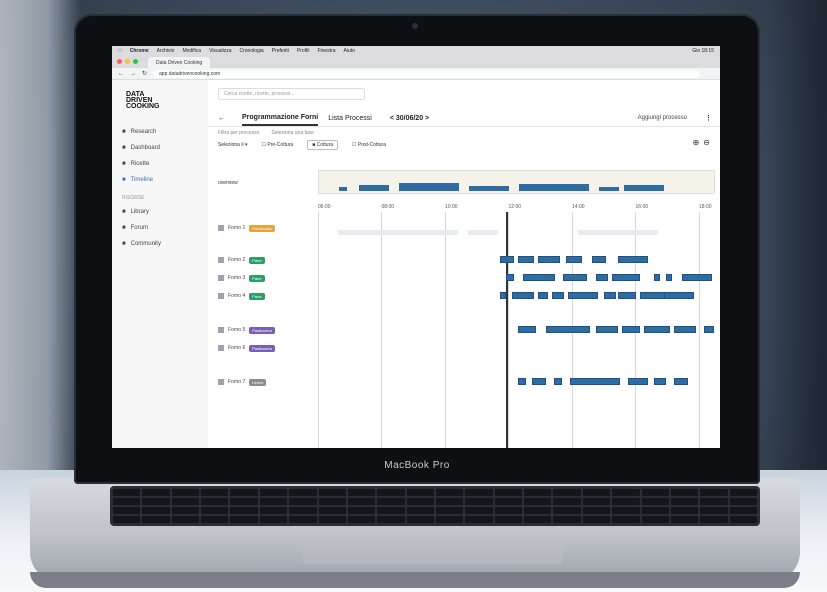 The height and width of the screenshot is (592, 827). I want to click on sidebar-item-ricette: ■ Ricette, so click(165, 164).